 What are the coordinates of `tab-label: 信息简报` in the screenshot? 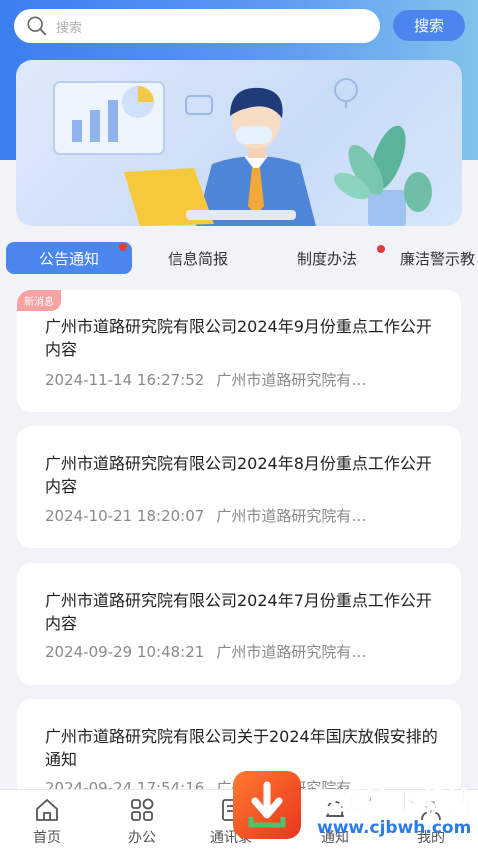 It's located at (197, 258).